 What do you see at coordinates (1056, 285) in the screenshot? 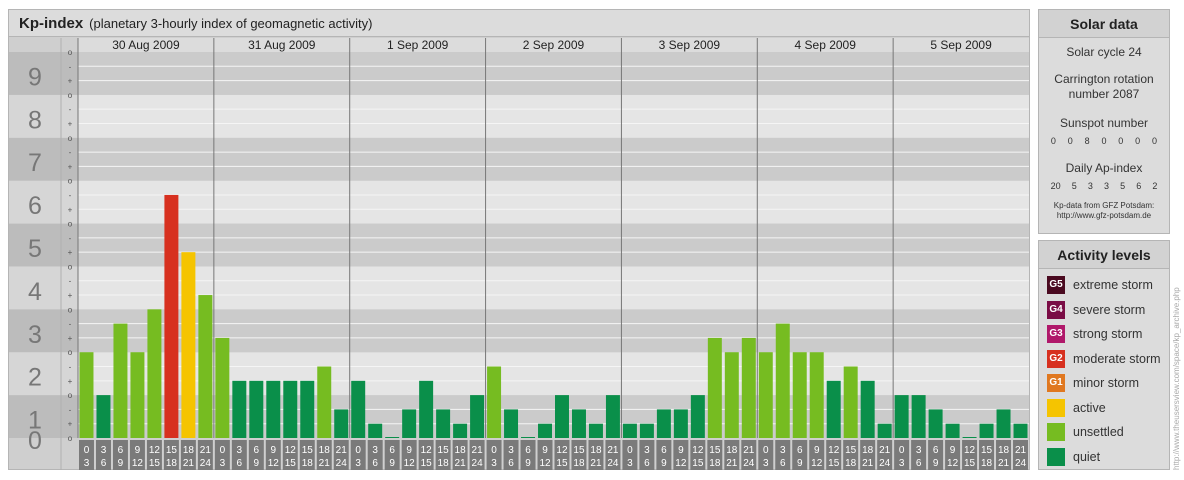
I see `level-swatch: G5` at bounding box center [1056, 285].